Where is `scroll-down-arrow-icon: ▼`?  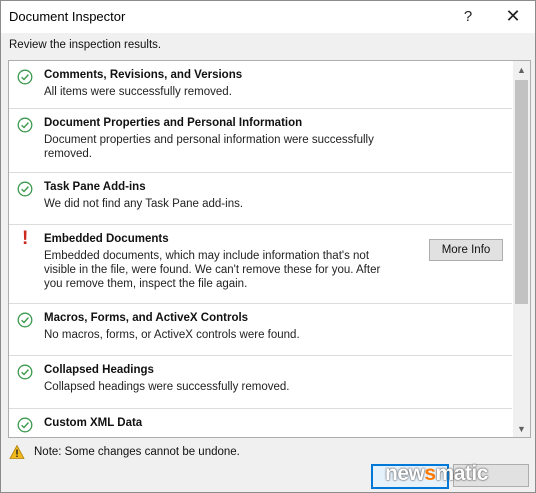 scroll-down-arrow-icon: ▼ is located at coordinates (521, 428).